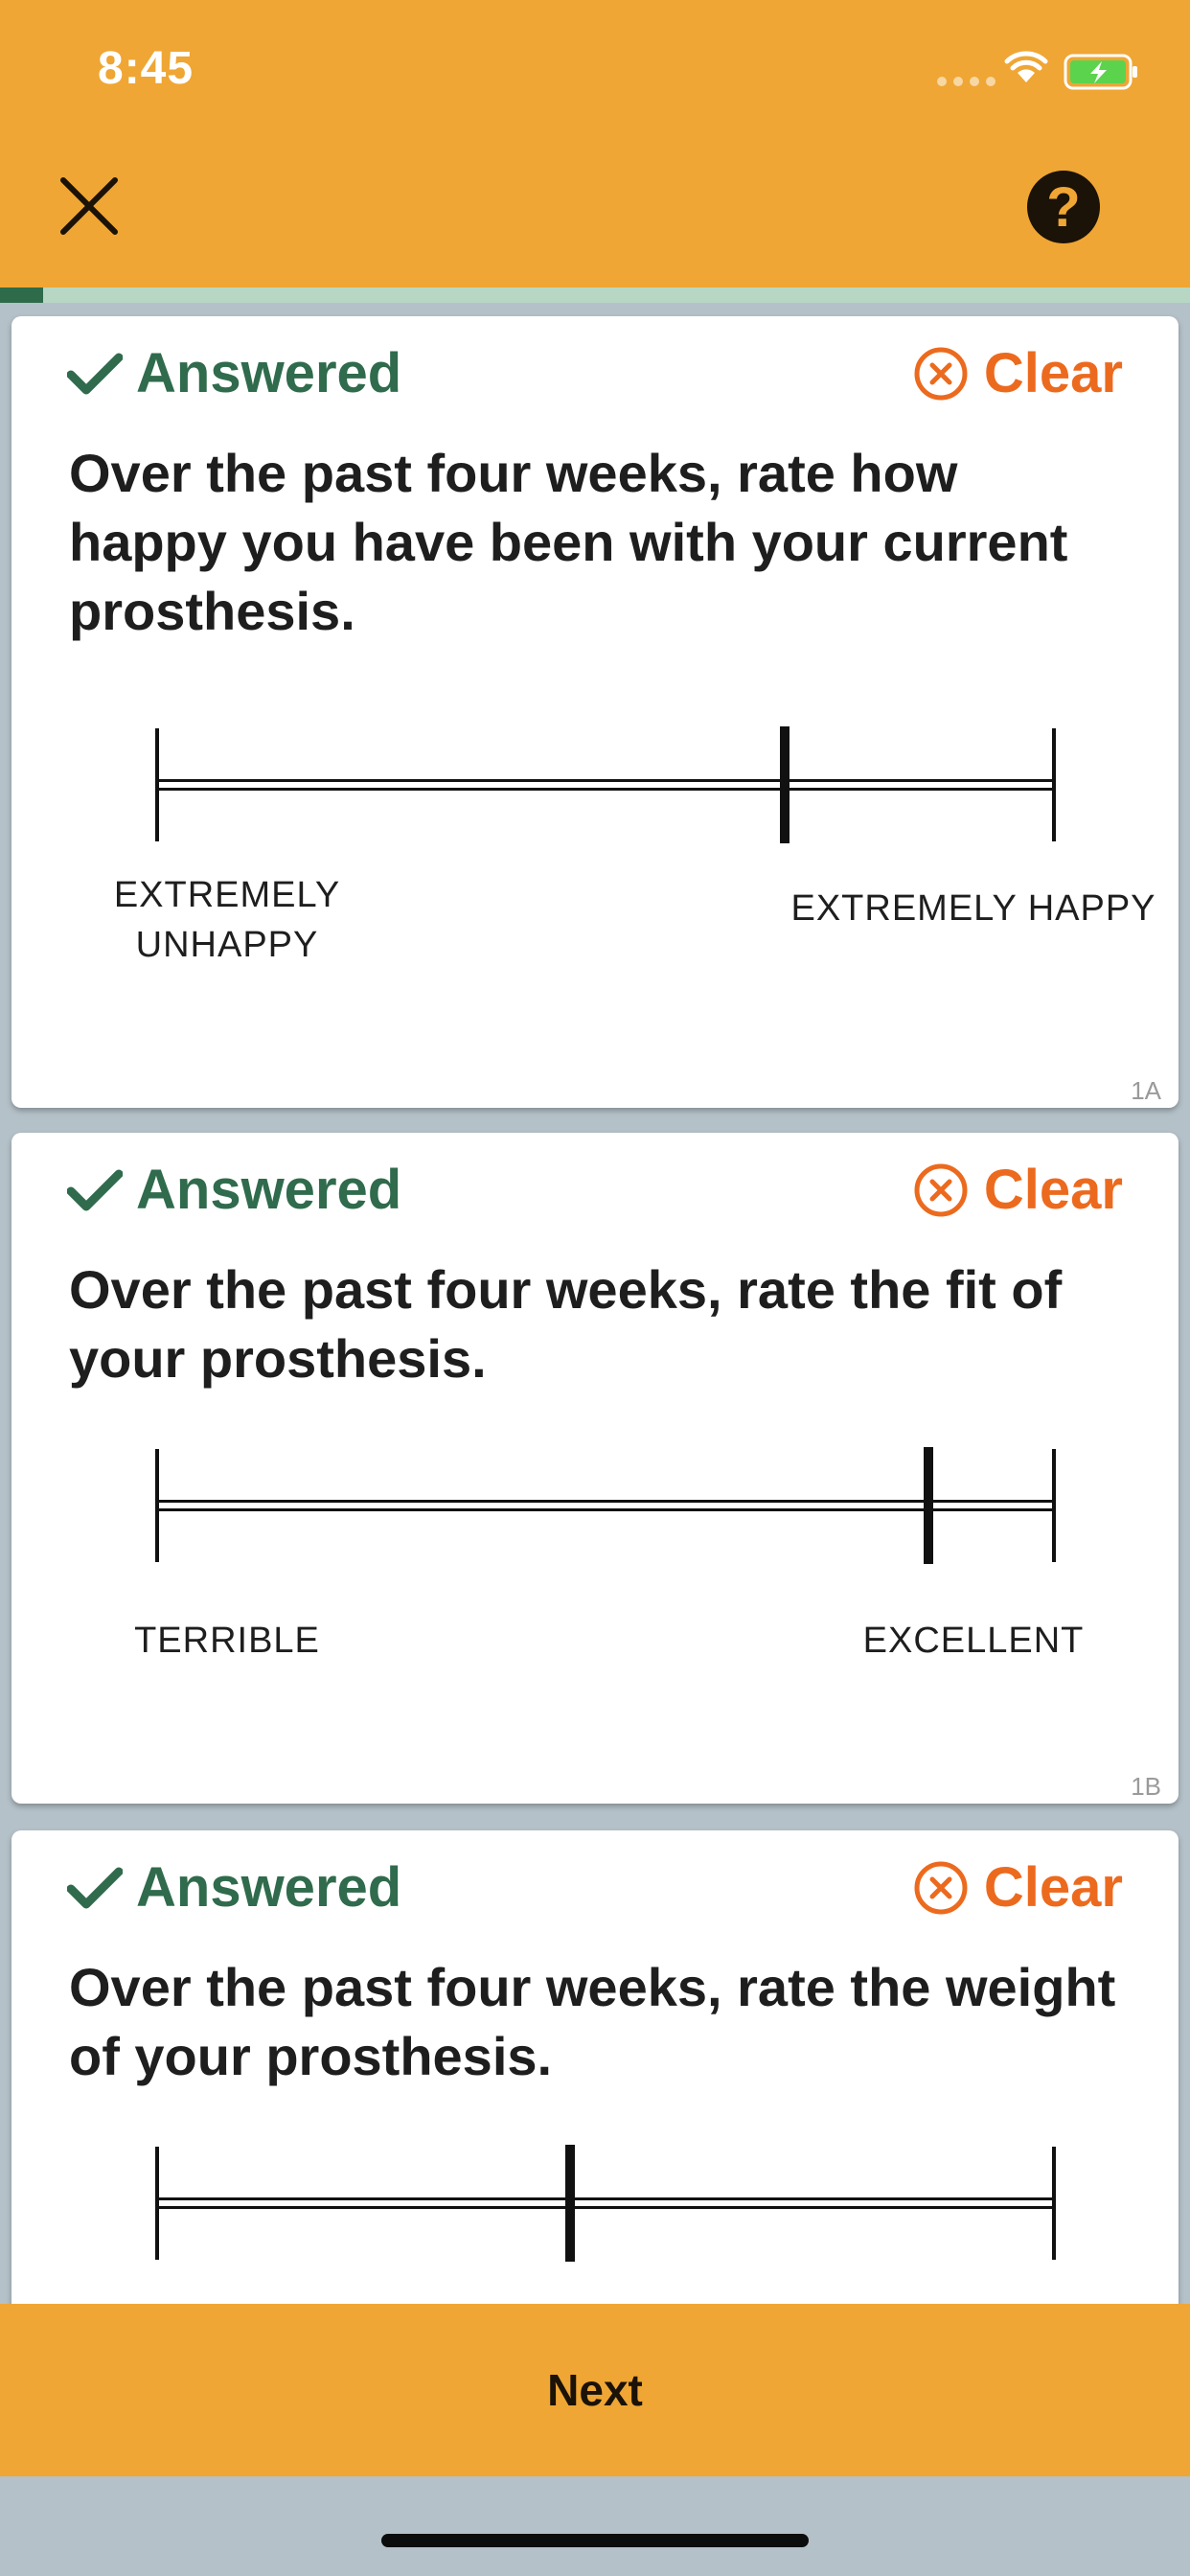  What do you see at coordinates (227, 1641) in the screenshot?
I see `scale-min-label: TERRIBLE` at bounding box center [227, 1641].